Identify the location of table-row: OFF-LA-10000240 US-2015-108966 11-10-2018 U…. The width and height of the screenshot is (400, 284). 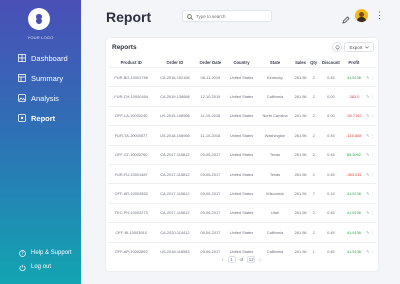
(242, 115).